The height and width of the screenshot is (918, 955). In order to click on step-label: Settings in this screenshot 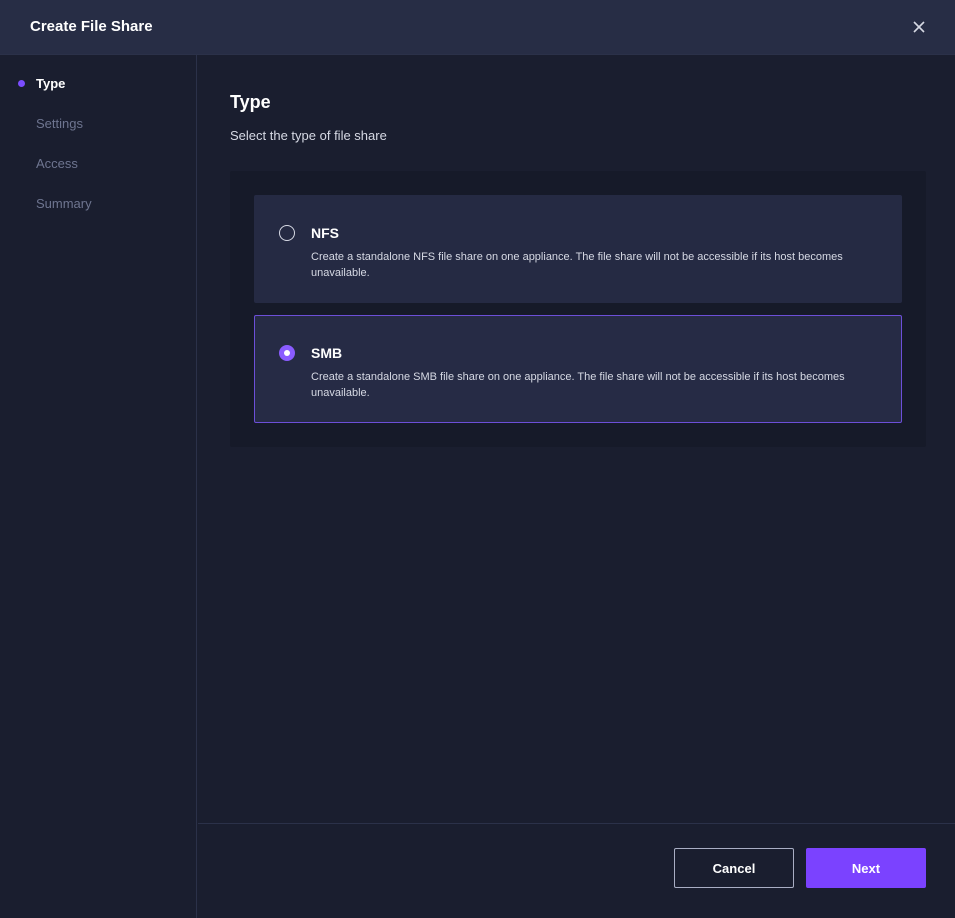, I will do `click(59, 123)`.